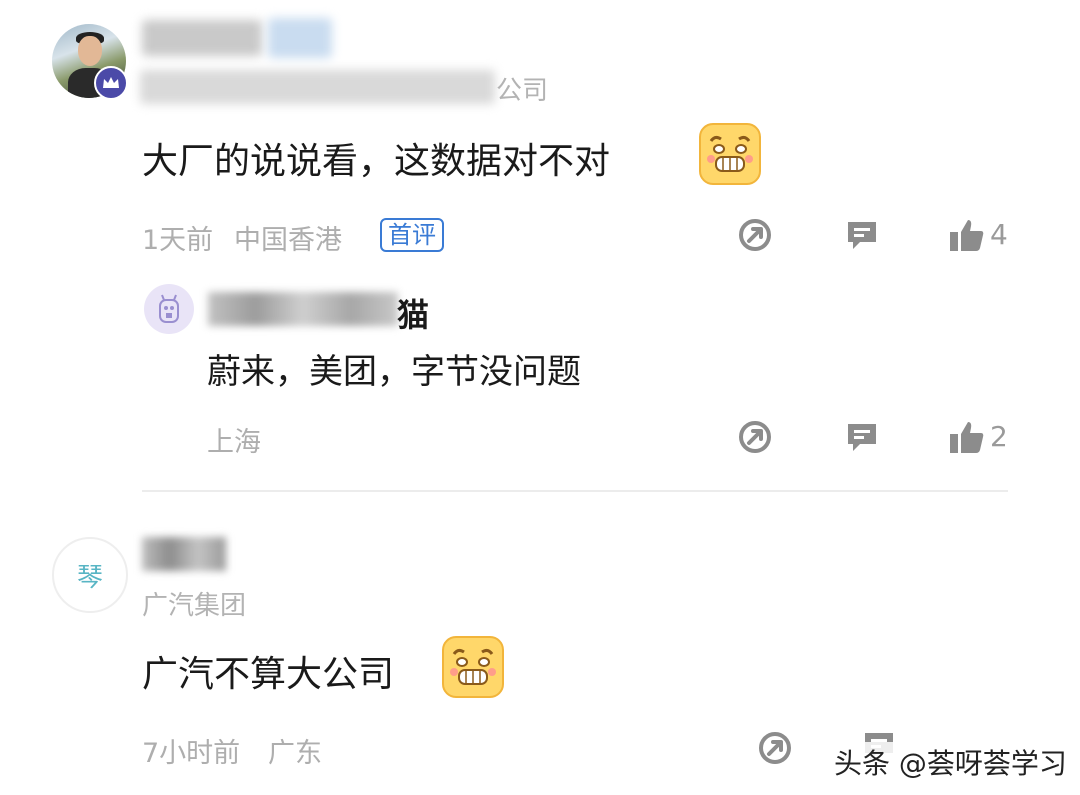 This screenshot has width=1080, height=795. What do you see at coordinates (234, 442) in the screenshot?
I see `reply-location: 上海` at bounding box center [234, 442].